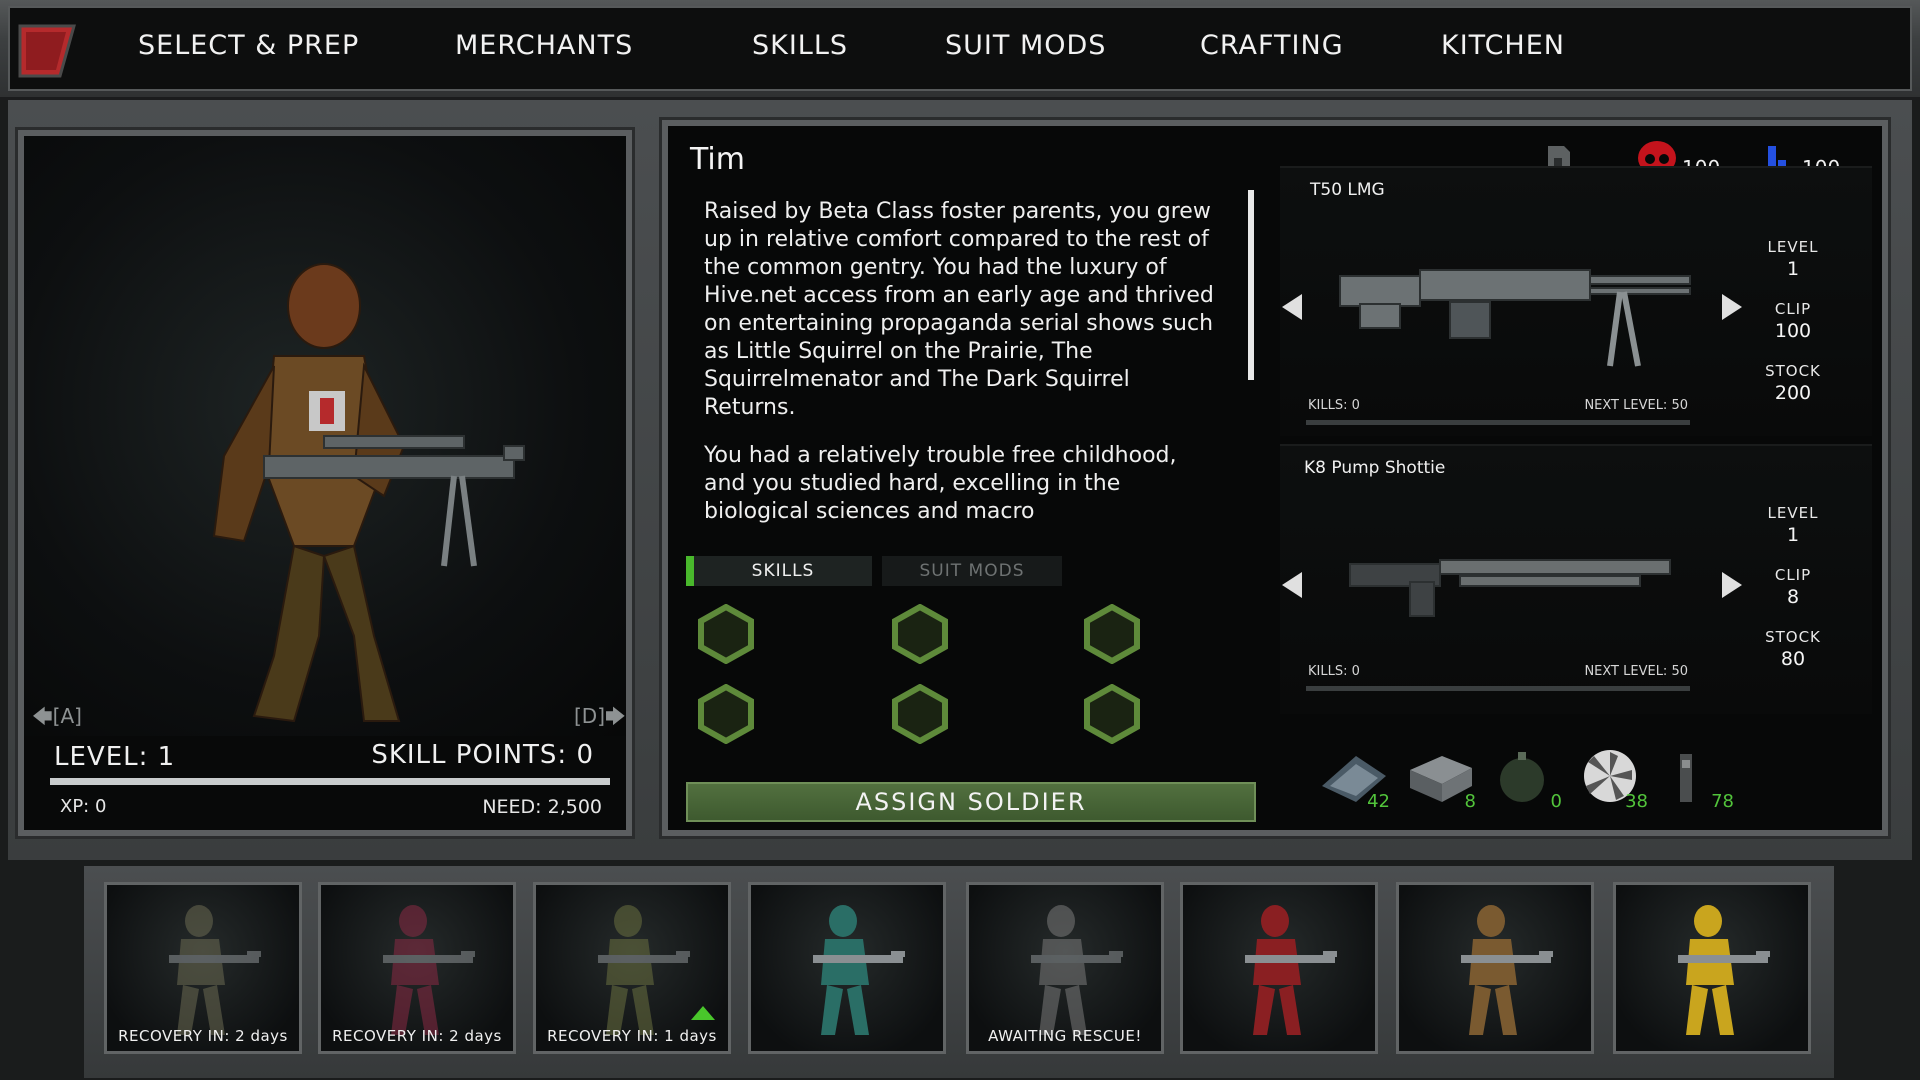 The width and height of the screenshot is (1920, 1080). I want to click on soldier-level: LEVEL: 1, so click(115, 757).